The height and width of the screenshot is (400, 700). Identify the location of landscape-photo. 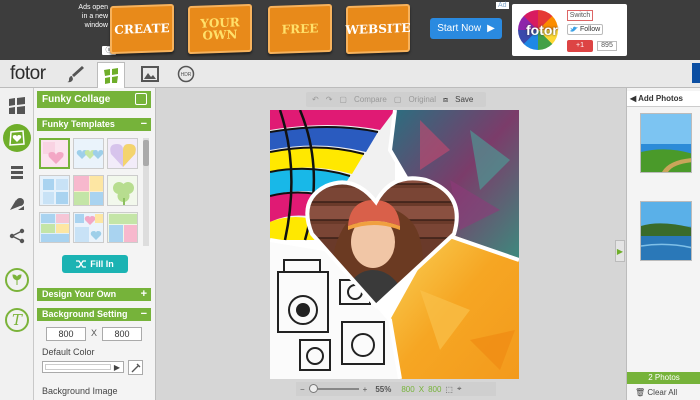
(666, 143).